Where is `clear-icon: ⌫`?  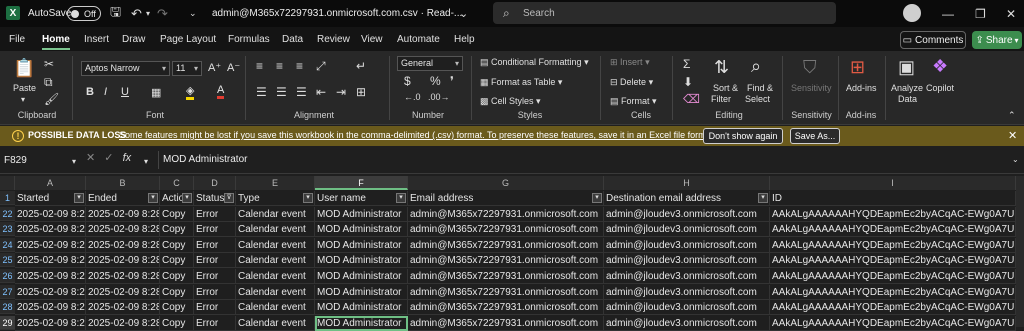
clear-icon: ⌫ is located at coordinates (691, 99).